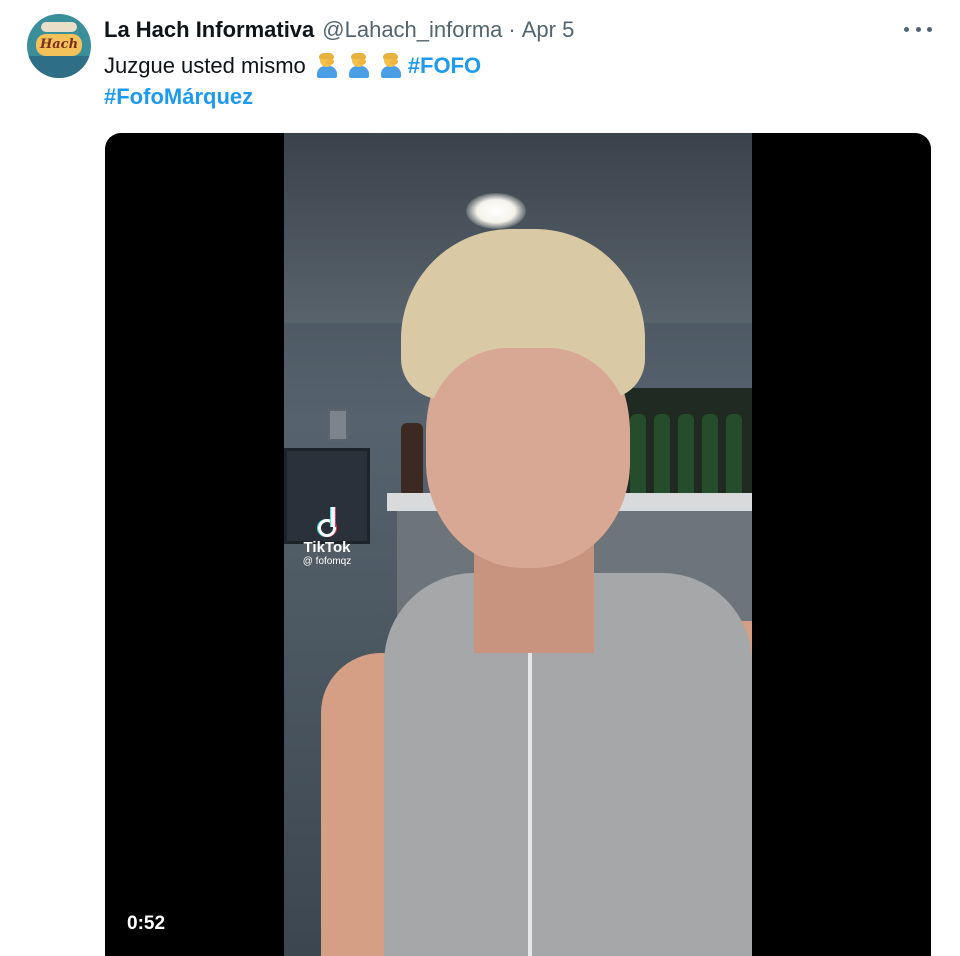 The height and width of the screenshot is (956, 960). What do you see at coordinates (59, 67) in the screenshot?
I see `avatar-band` at bounding box center [59, 67].